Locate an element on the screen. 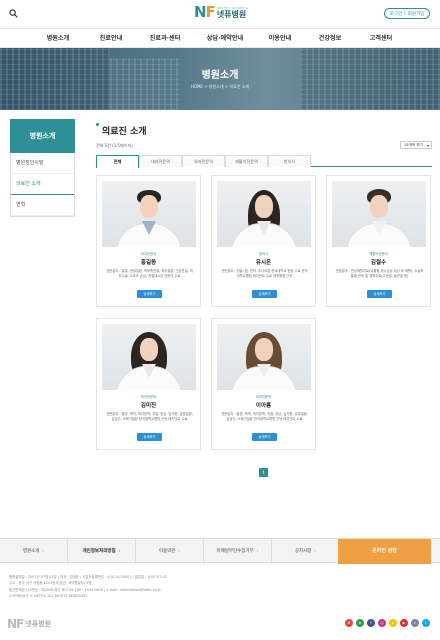 The height and width of the screenshot is (640, 440). footer-copyright: COPYRIGHT © NETFU. ALL RIGHTS RESERVED. is located at coordinates (48, 595).